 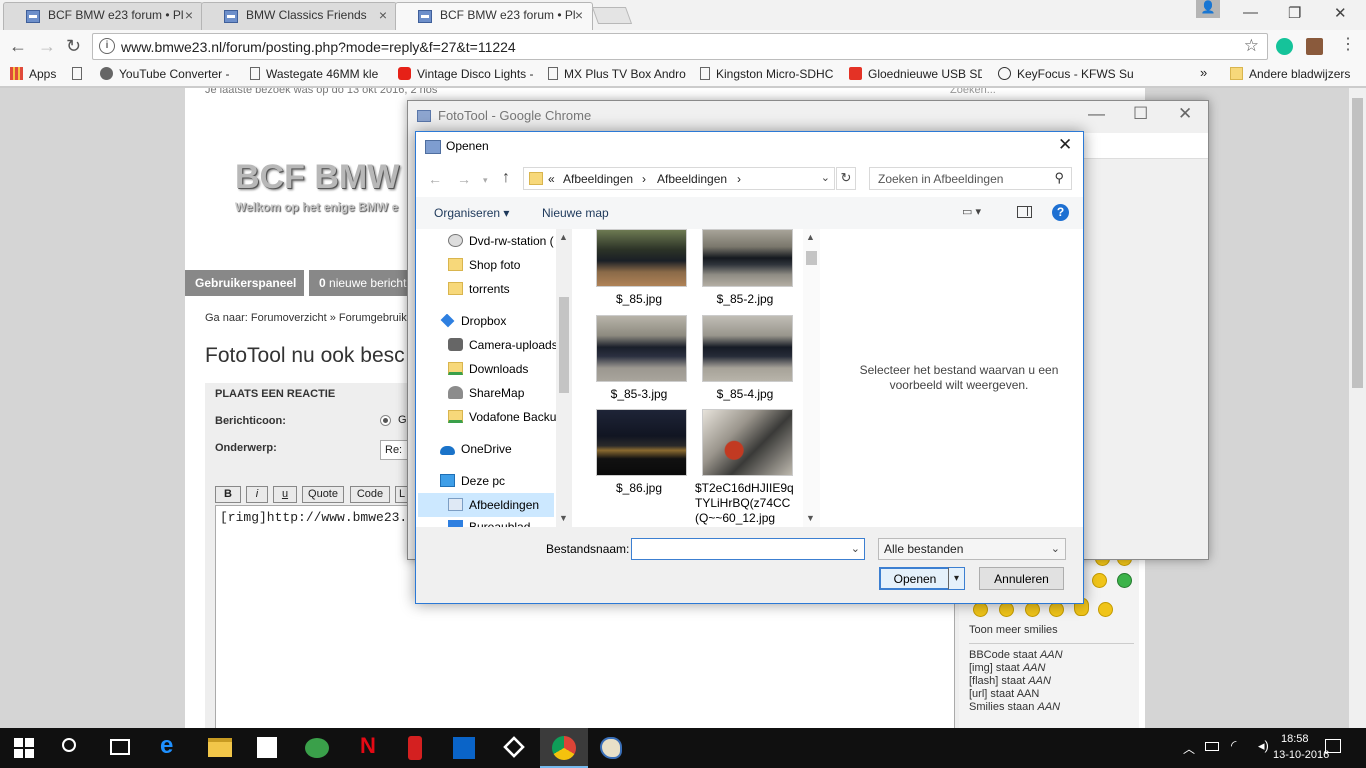 What do you see at coordinates (120, 747) in the screenshot?
I see `task-view-icon` at bounding box center [120, 747].